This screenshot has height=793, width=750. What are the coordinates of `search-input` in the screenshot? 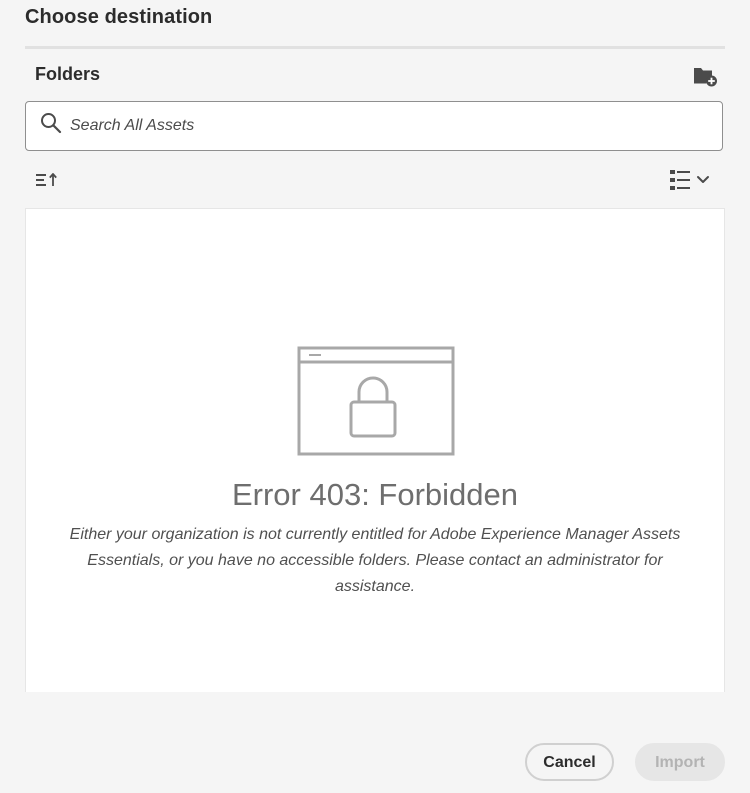 It's located at (390, 126).